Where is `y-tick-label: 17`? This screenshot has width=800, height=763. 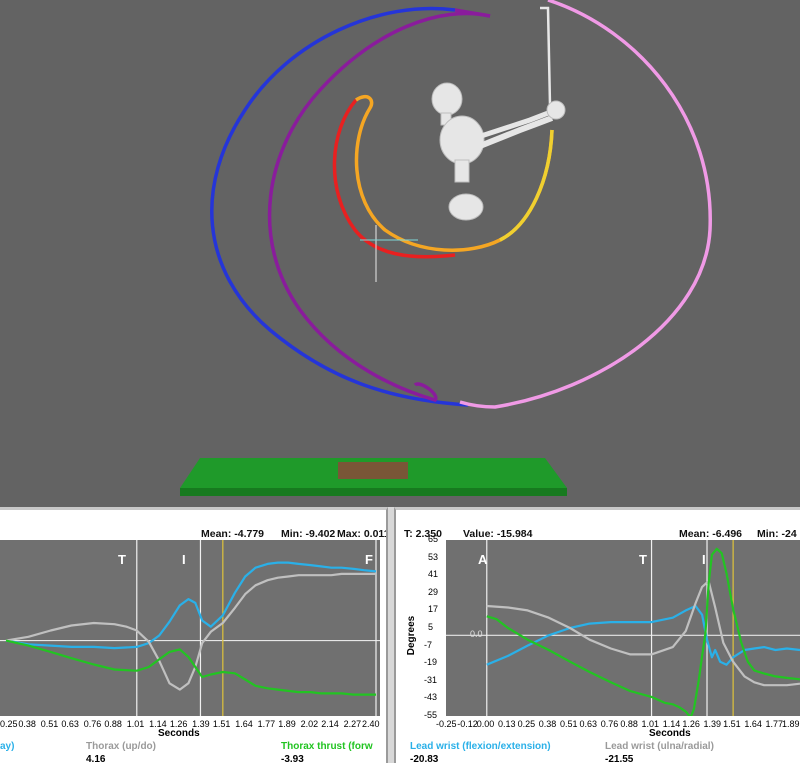 y-tick-label: 17 is located at coordinates (433, 609).